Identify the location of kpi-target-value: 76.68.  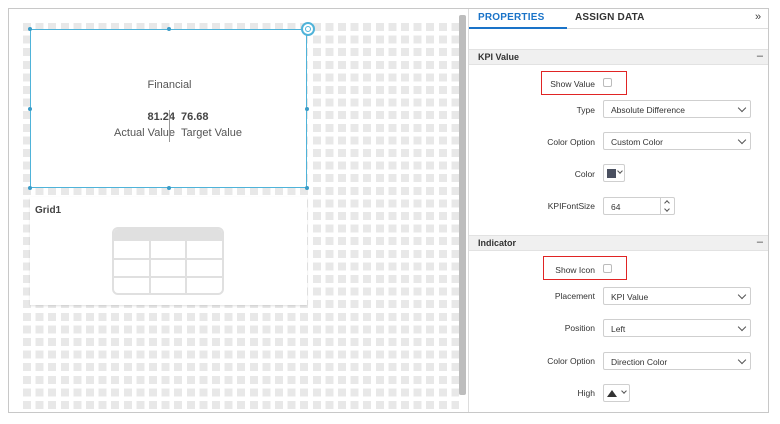
(195, 117).